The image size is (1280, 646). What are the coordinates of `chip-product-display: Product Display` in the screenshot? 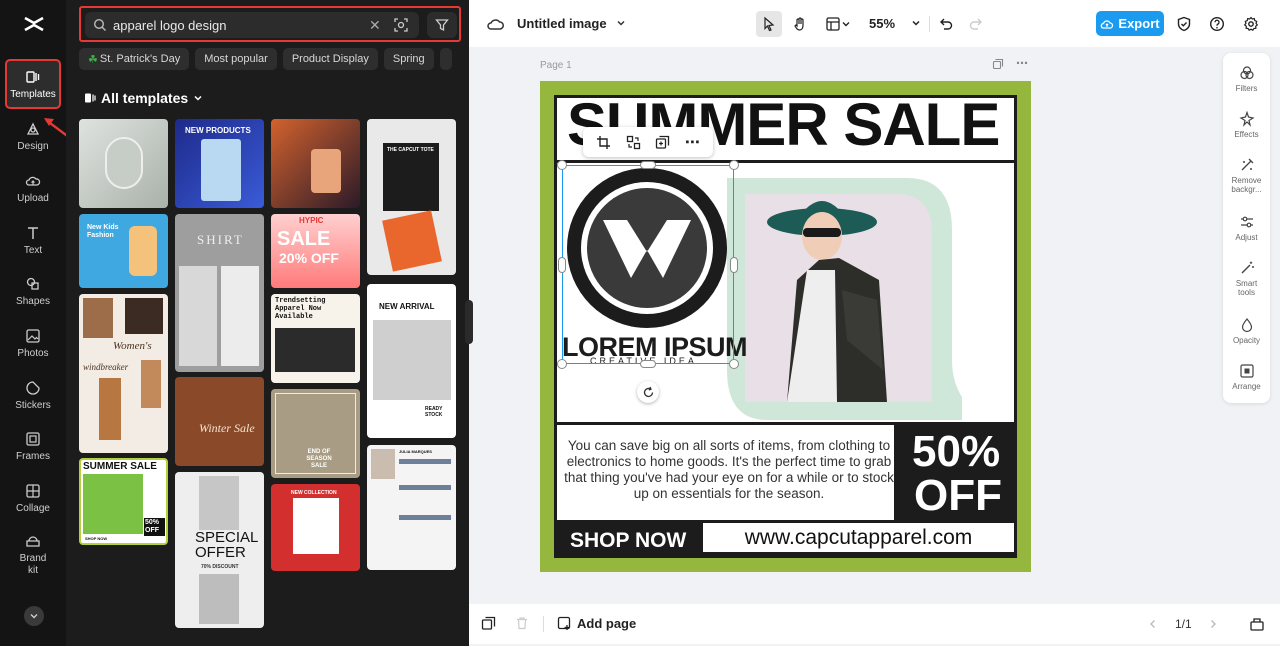 It's located at (330, 59).